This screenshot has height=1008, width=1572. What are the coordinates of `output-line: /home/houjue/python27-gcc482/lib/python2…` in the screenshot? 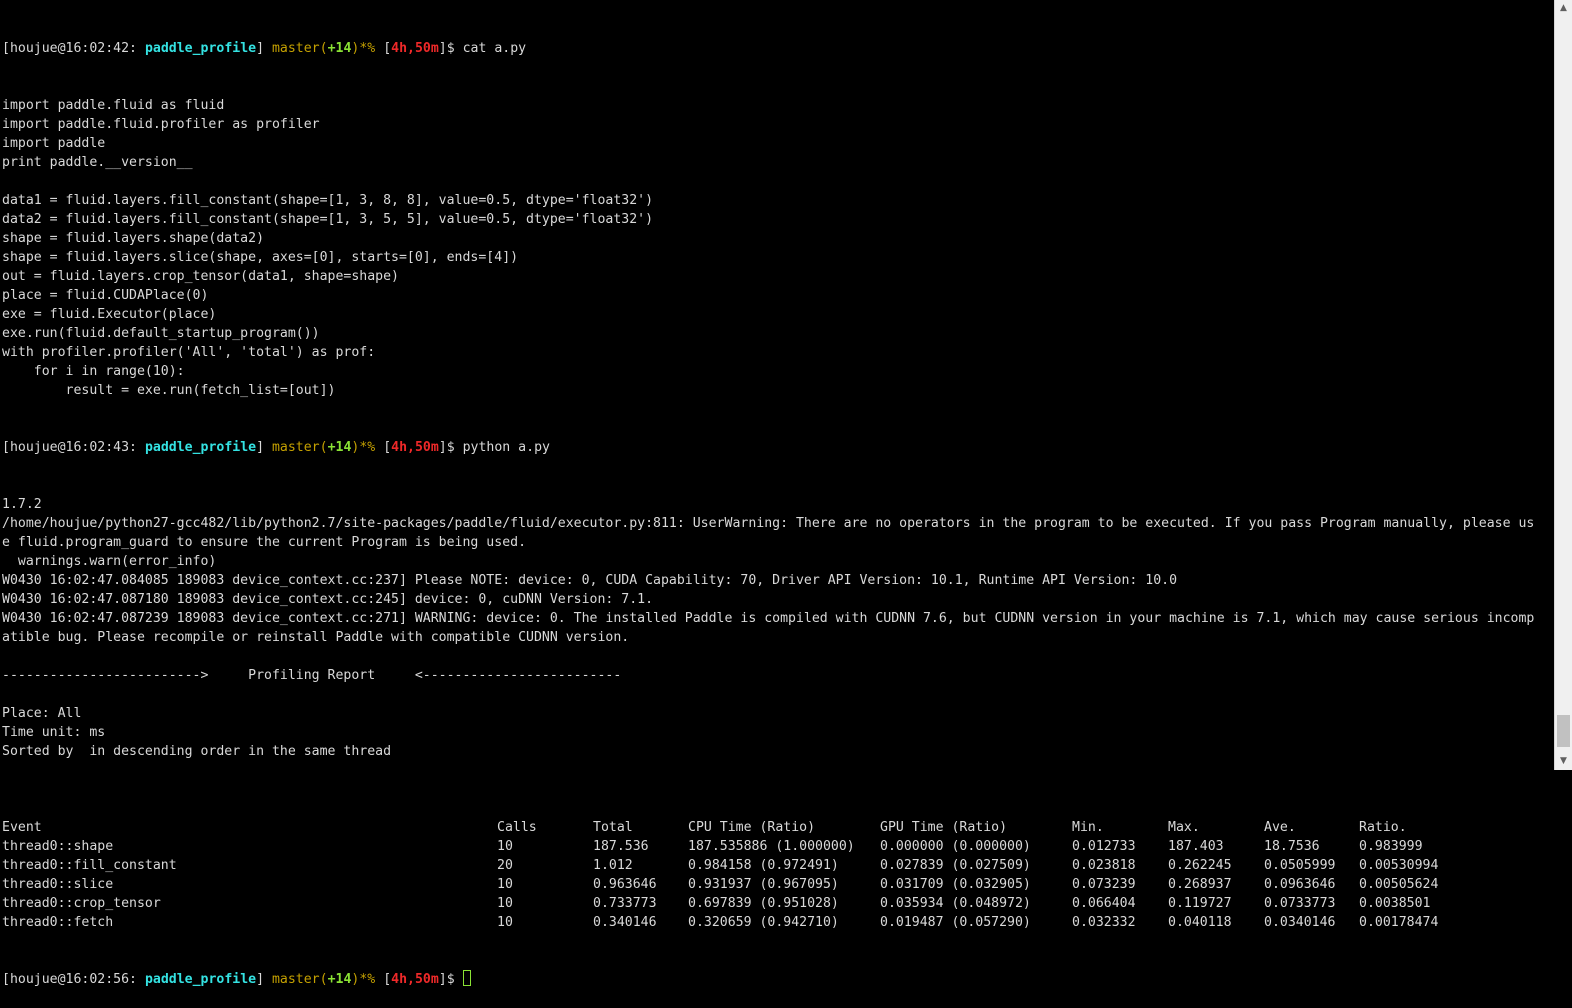 It's located at (768, 523).